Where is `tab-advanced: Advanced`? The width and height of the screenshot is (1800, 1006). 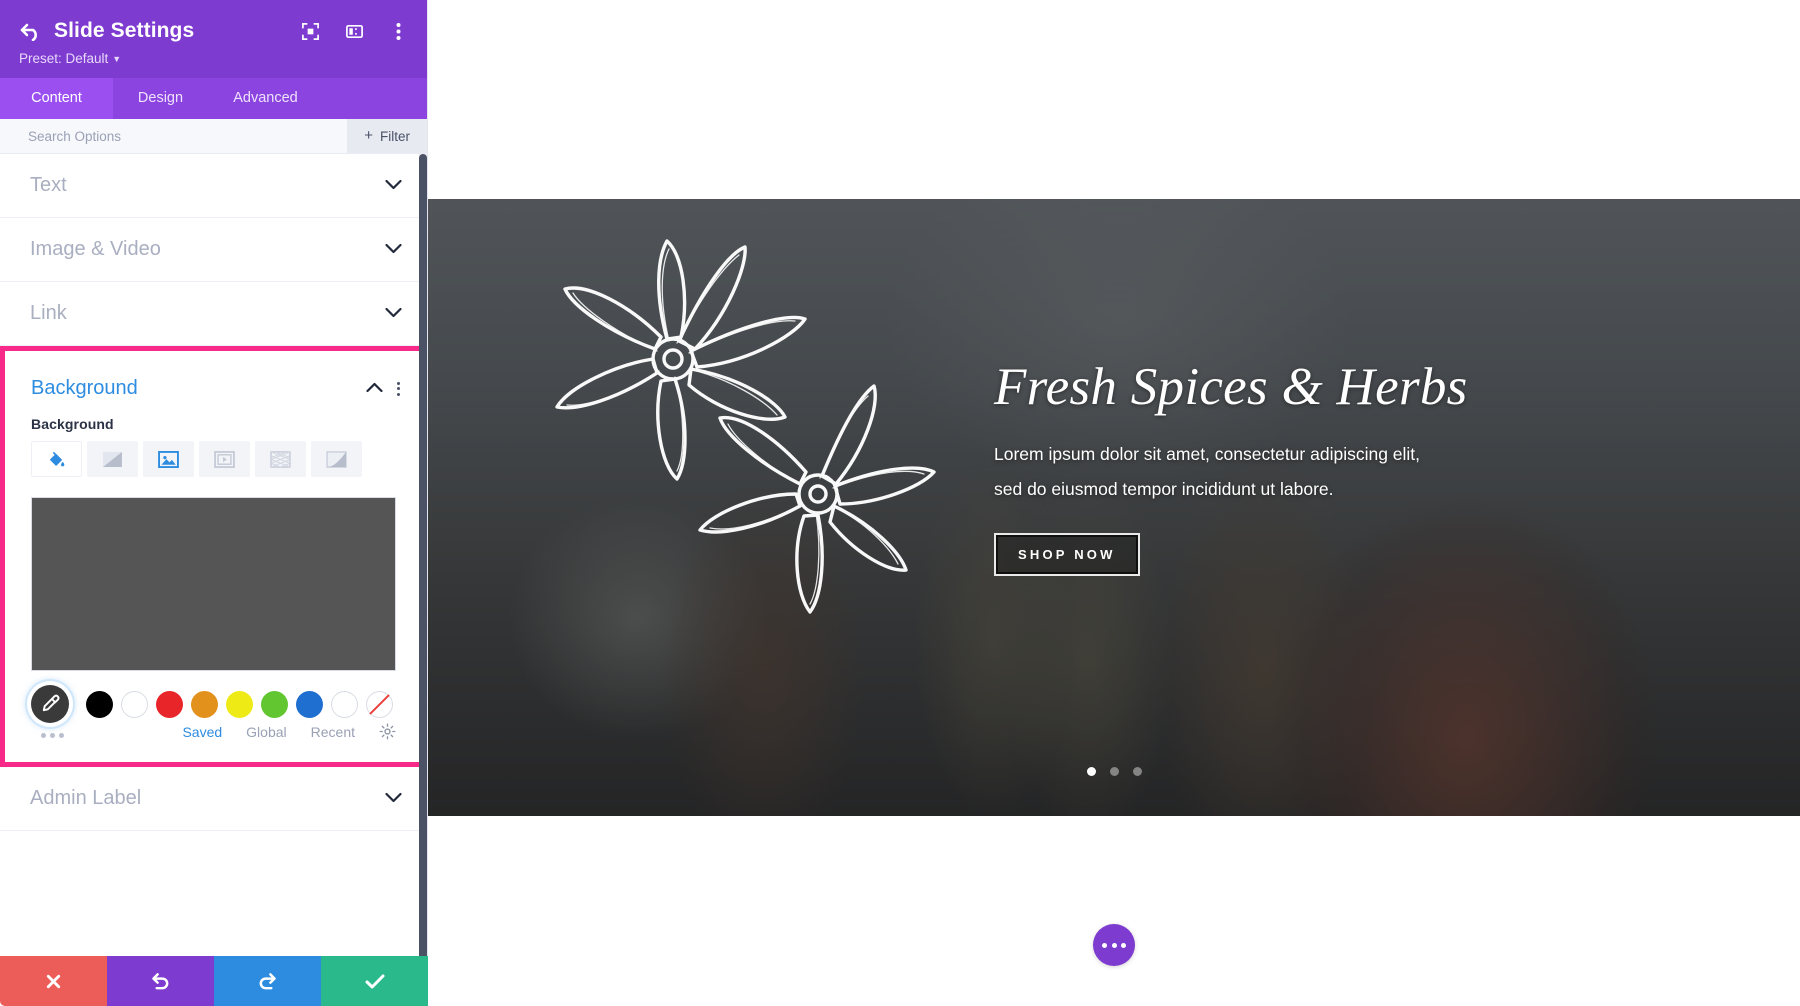
tab-advanced: Advanced is located at coordinates (265, 98).